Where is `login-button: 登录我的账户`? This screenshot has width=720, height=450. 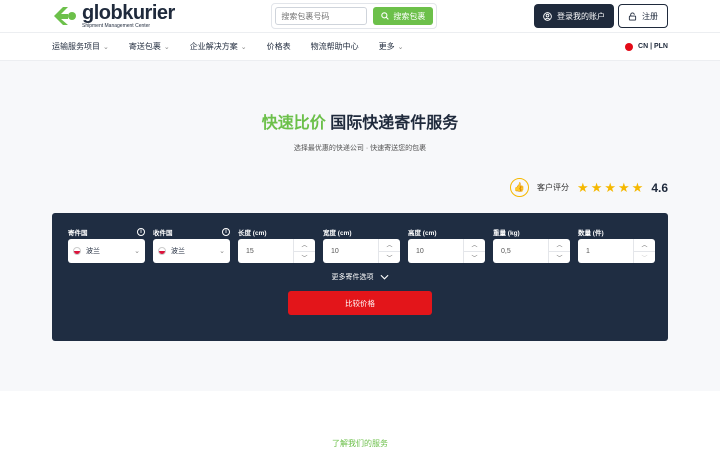
login-button: 登录我的账户 is located at coordinates (573, 16).